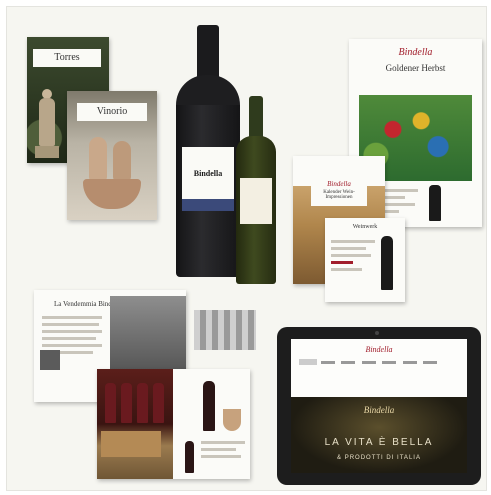 The width and height of the screenshot is (491, 495). What do you see at coordinates (387, 263) in the screenshot?
I see `price-flyer-bottle` at bounding box center [387, 263].